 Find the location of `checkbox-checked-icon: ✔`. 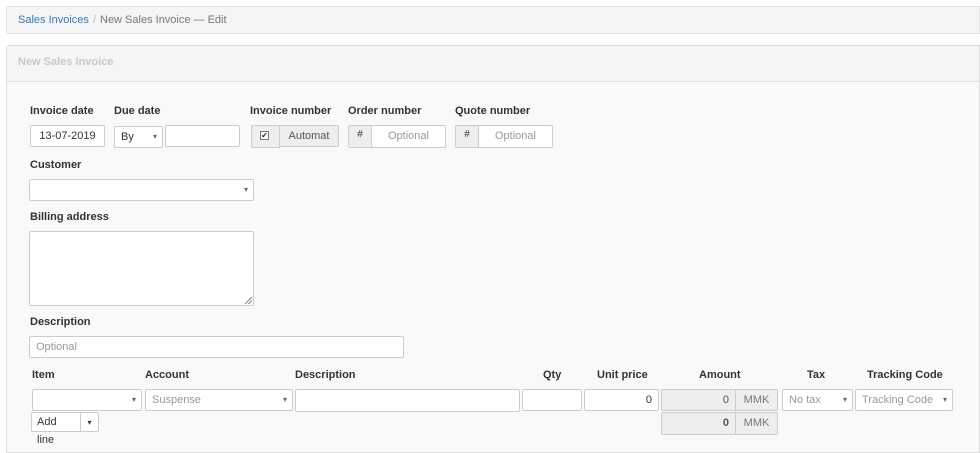

checkbox-checked-icon: ✔ is located at coordinates (264, 135).